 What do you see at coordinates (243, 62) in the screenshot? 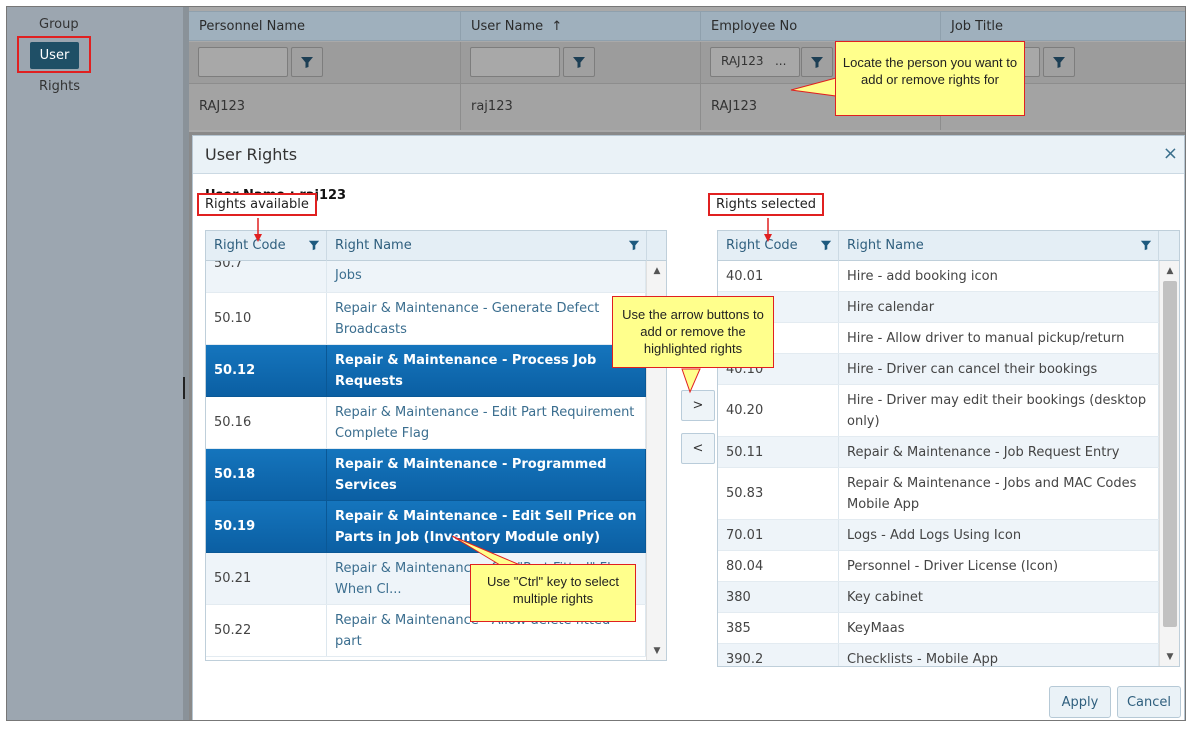
I see `personnel-name-filter-input` at bounding box center [243, 62].